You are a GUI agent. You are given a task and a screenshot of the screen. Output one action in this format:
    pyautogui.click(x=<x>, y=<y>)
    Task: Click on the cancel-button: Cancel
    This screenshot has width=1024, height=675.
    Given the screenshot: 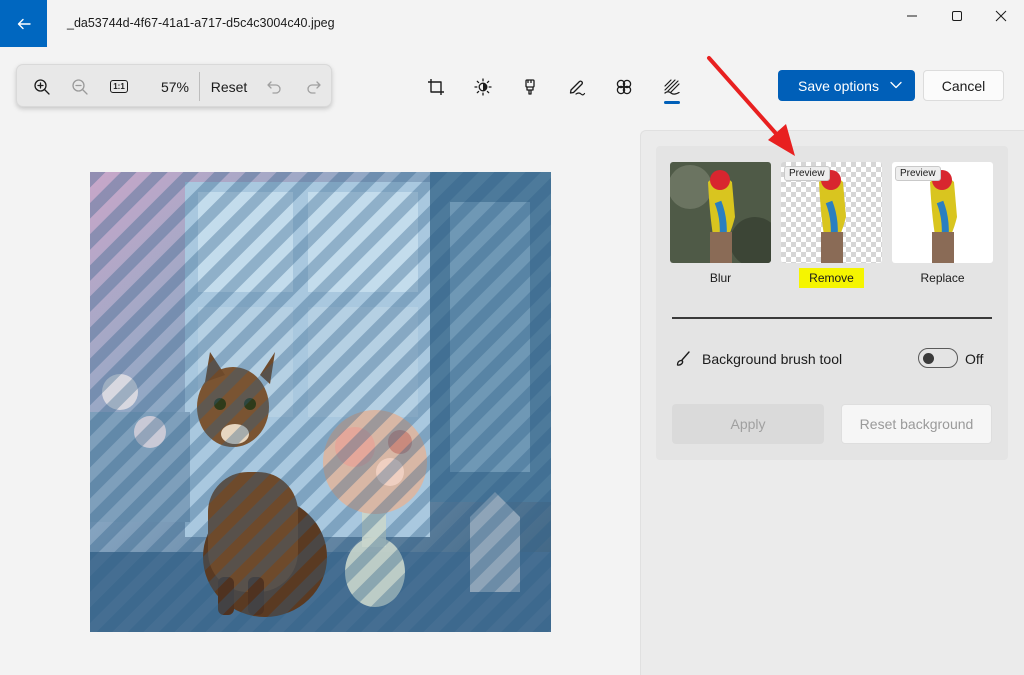 What is the action you would take?
    pyautogui.click(x=963, y=85)
    